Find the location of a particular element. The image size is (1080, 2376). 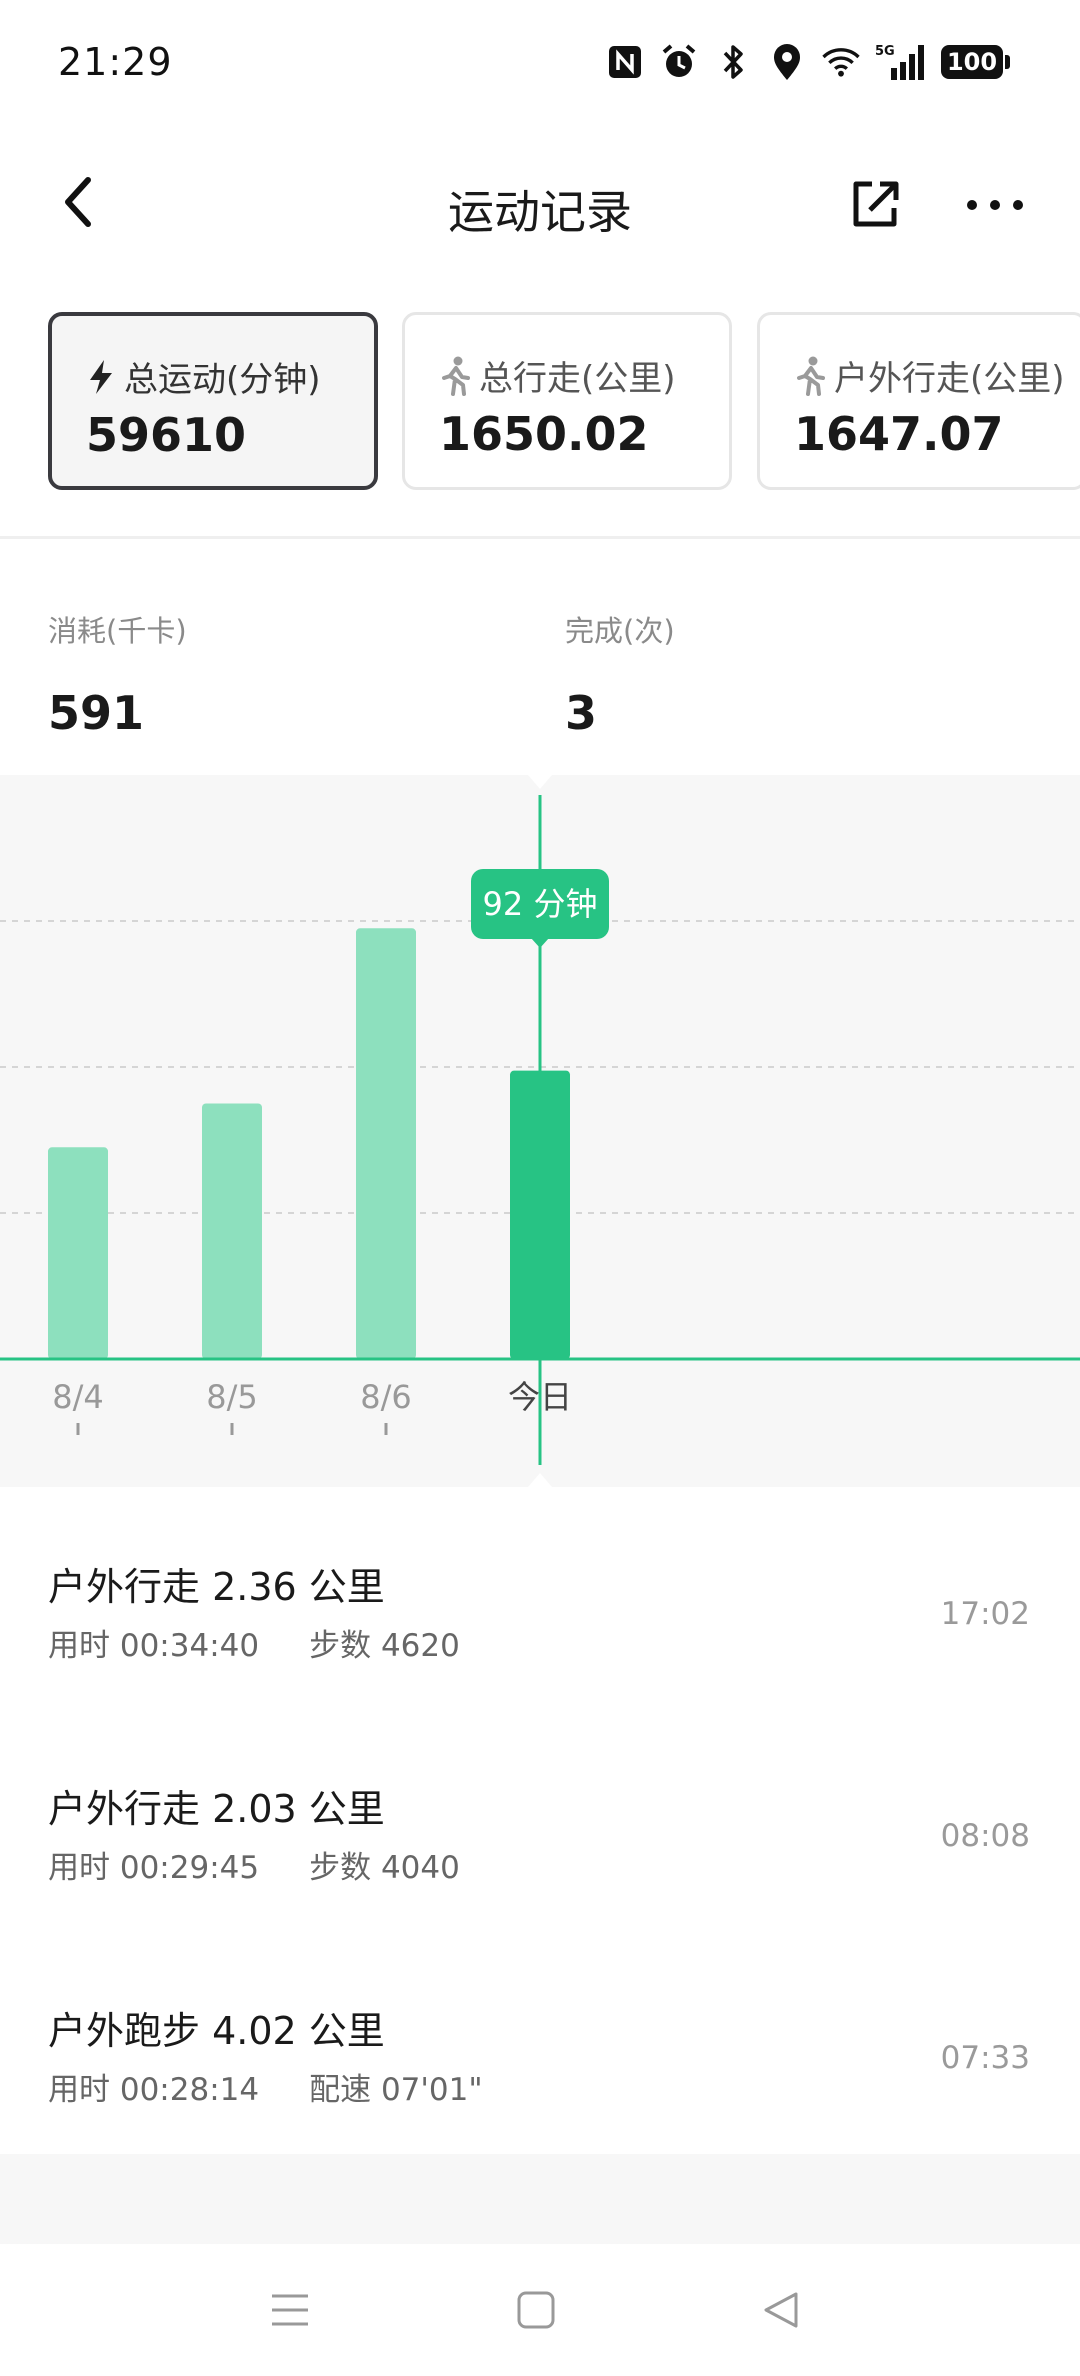

stat-calories: 消耗(千卡) 591 is located at coordinates (117, 674).